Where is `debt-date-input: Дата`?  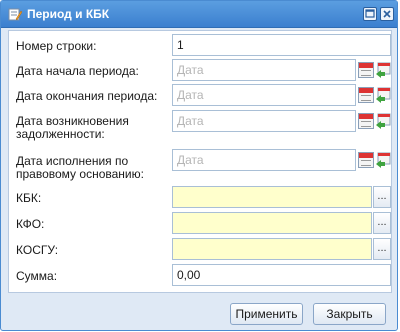
debt-date-input: Дата is located at coordinates (264, 121).